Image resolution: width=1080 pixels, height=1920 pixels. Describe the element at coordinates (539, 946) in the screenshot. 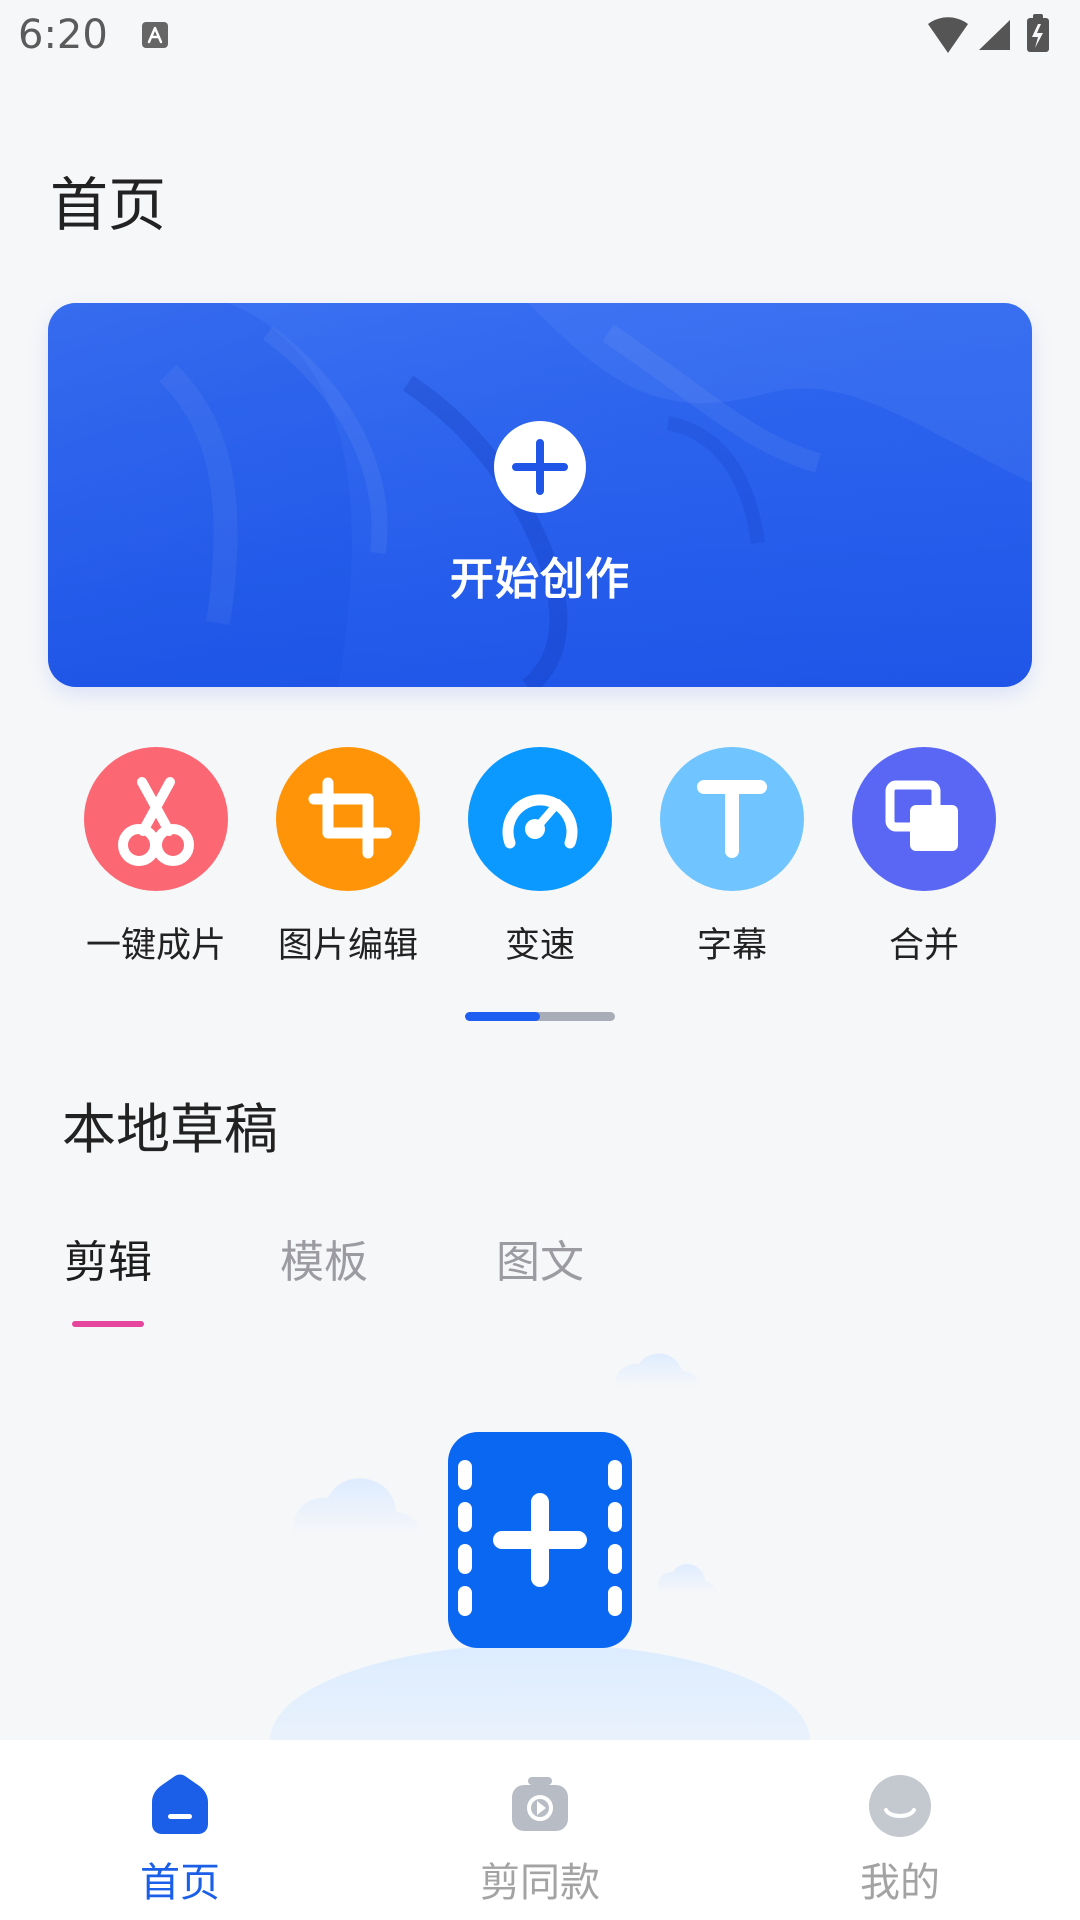

I see `tool-label-speed: 变速` at that location.